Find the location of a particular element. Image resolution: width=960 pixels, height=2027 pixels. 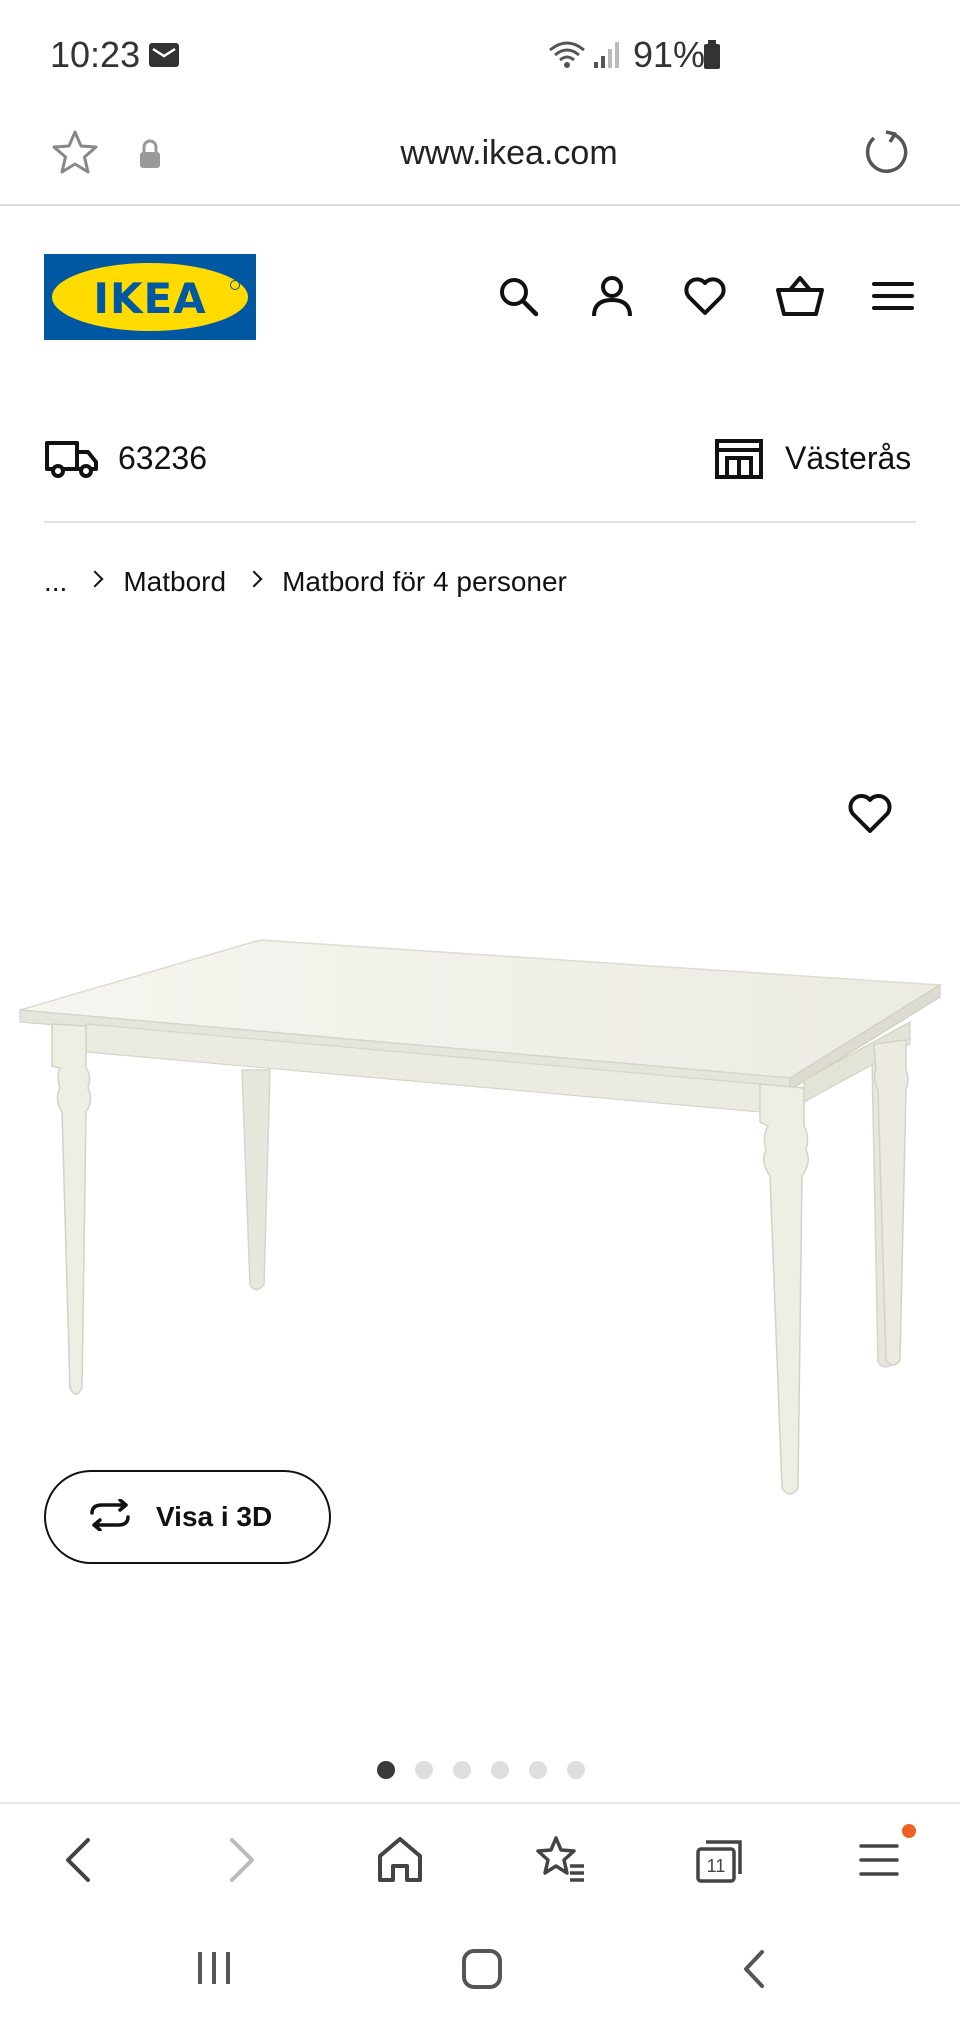

view-3d-label: Visa i 3D is located at coordinates (214, 1516).